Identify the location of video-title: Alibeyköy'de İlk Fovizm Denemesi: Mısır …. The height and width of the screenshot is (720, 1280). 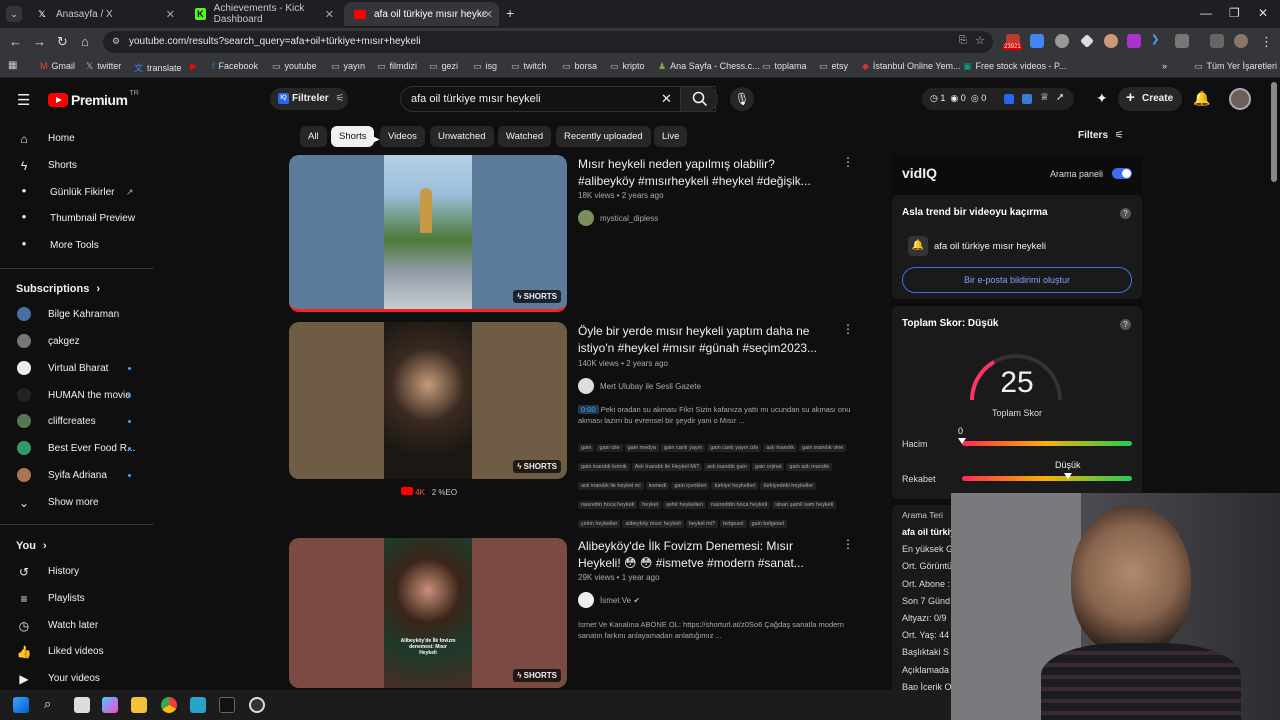
(703, 555).